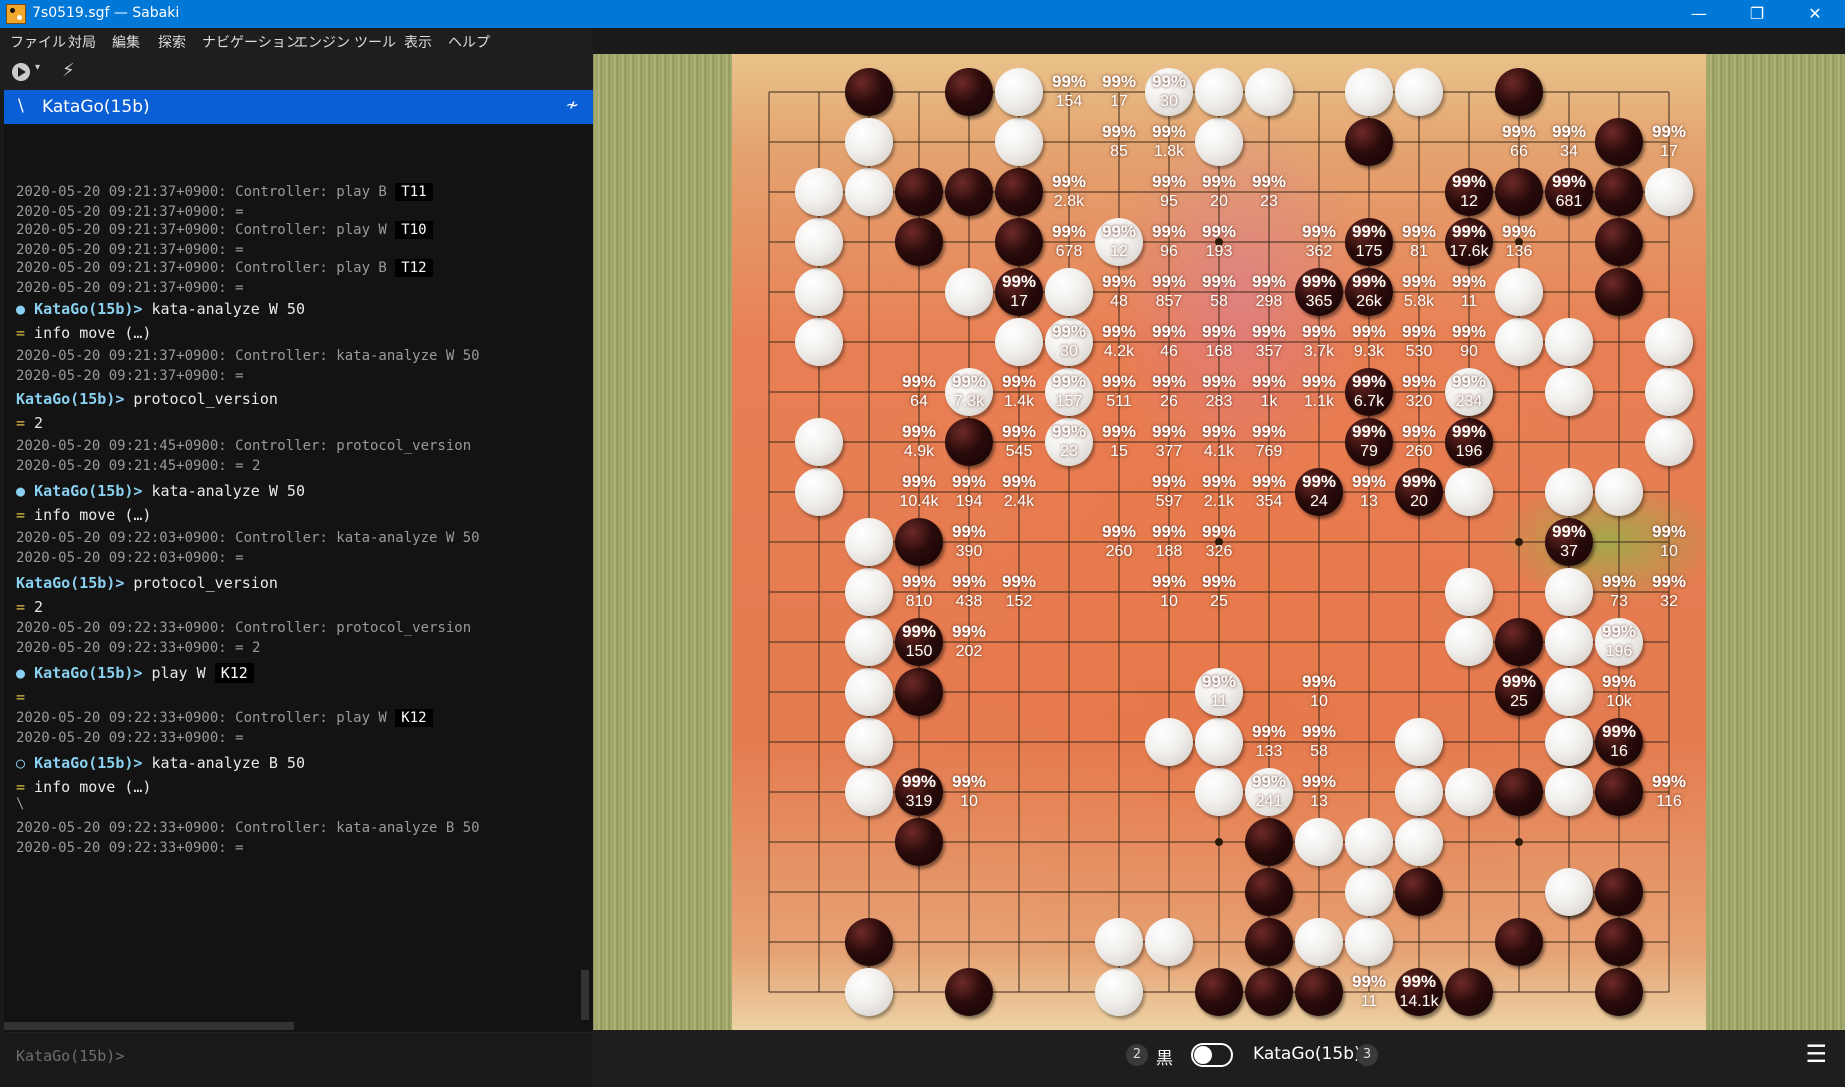 This screenshot has height=1087, width=1845. Describe the element at coordinates (1669, 542) in the screenshot. I see `analysis-label: 99% 10` at that location.